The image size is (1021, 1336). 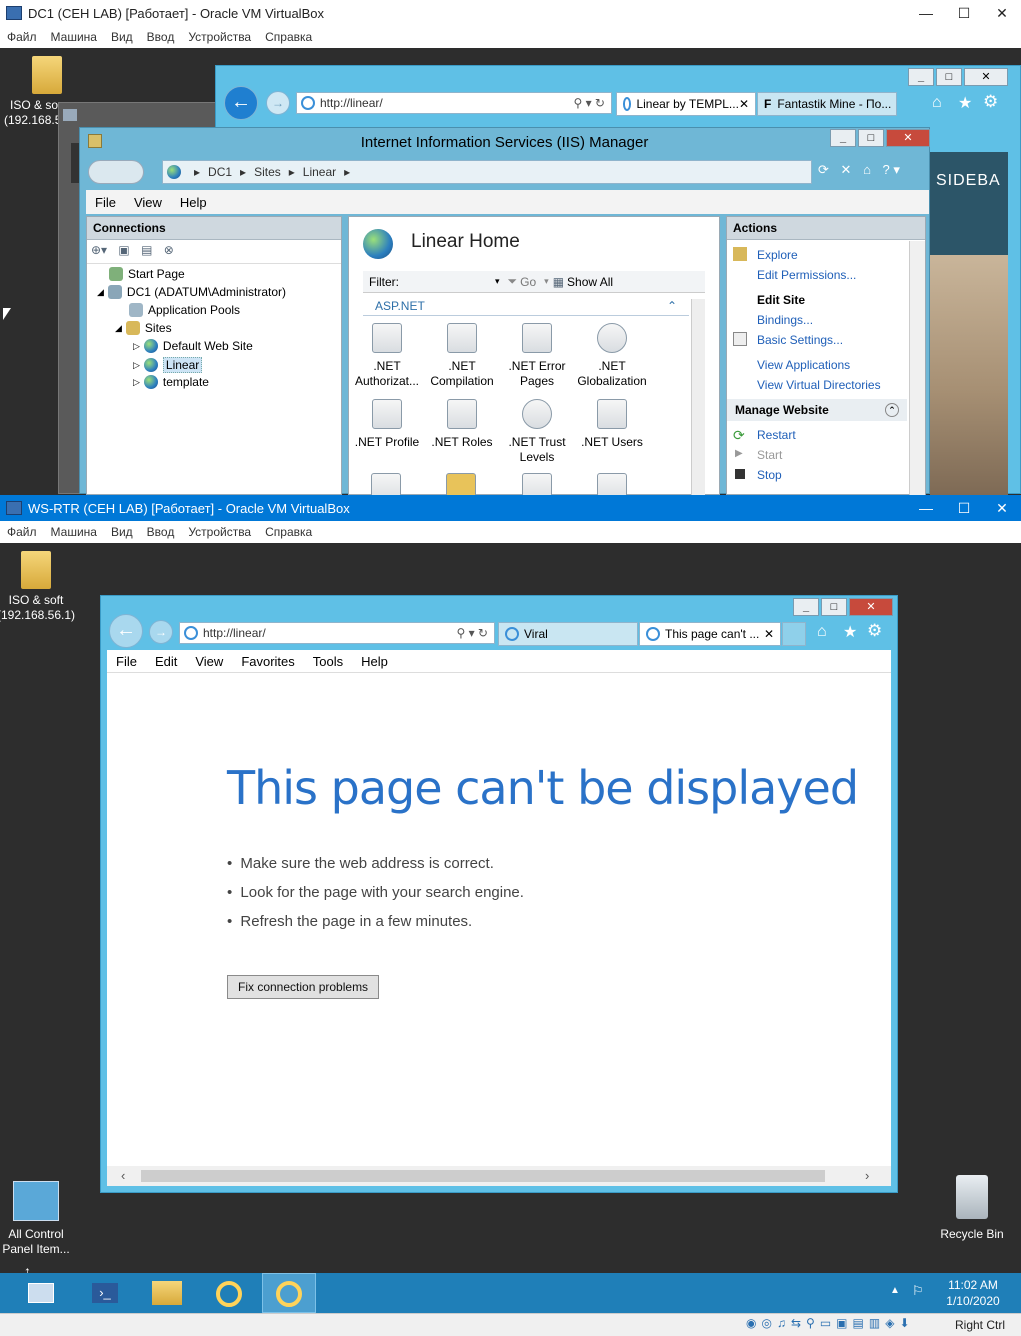 I want to click on menu-file: Файл, so click(x=22, y=37).